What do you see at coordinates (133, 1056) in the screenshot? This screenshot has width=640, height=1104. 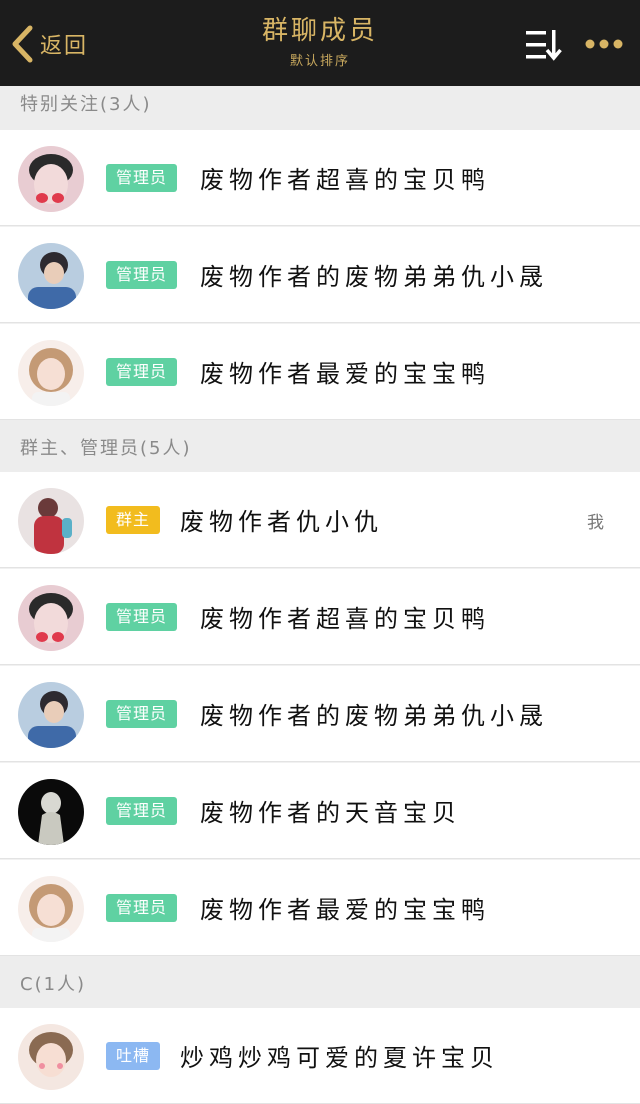 I see `role-badge-roast: 吐槽` at bounding box center [133, 1056].